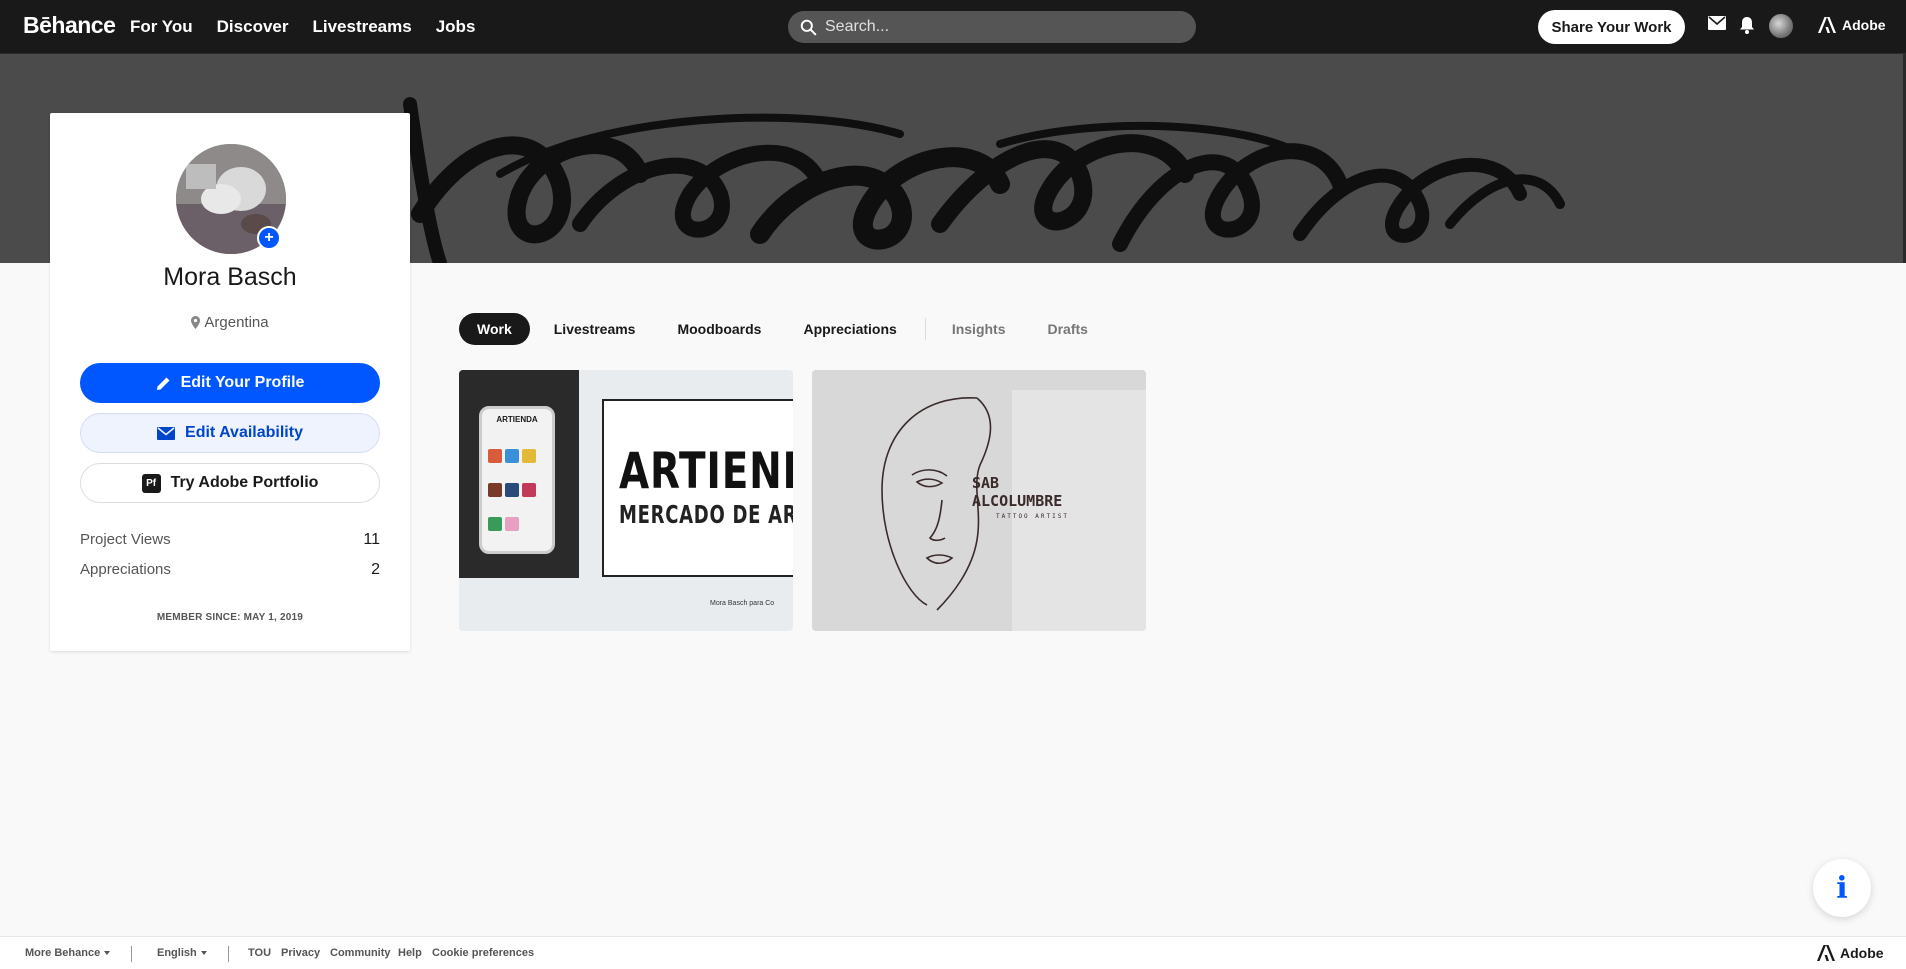 This screenshot has height=969, width=1906. I want to click on more-behance-dropdown: More Behance, so click(68, 953).